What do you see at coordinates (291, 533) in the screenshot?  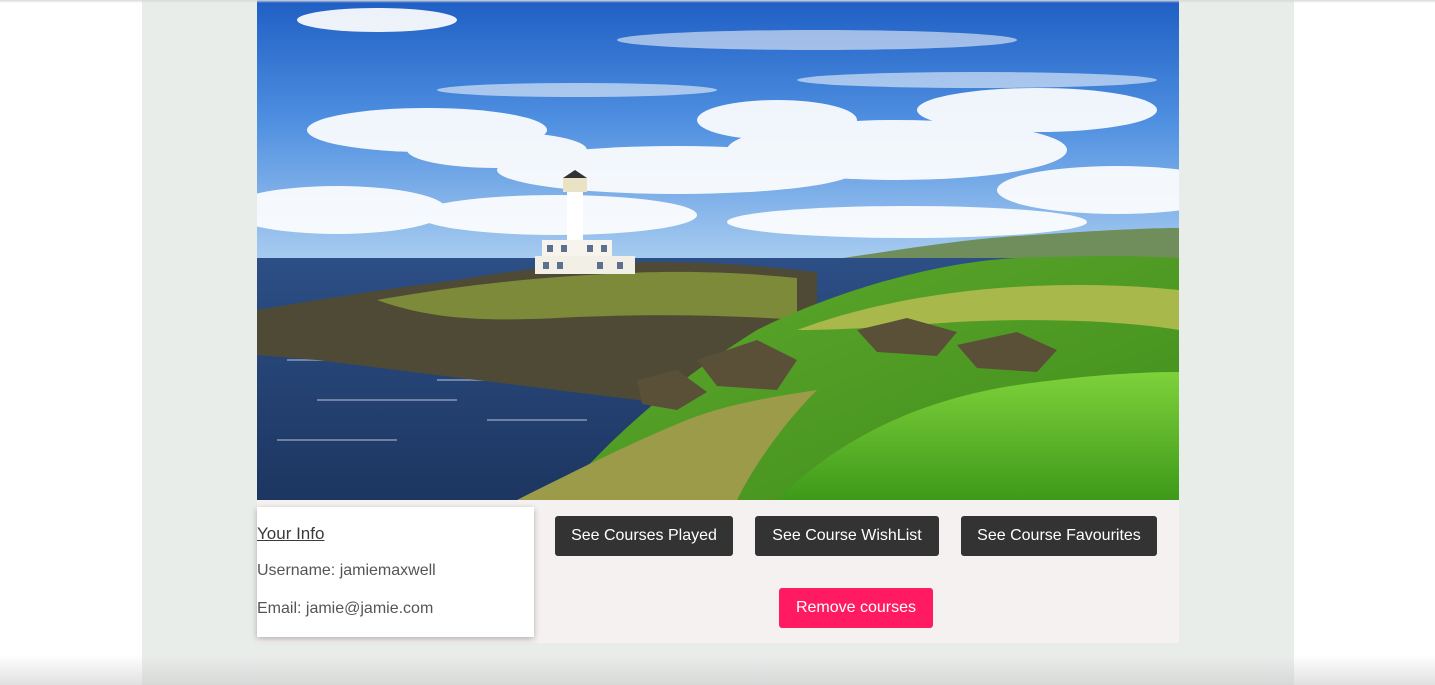 I see `your-info-heading: Your Info` at bounding box center [291, 533].